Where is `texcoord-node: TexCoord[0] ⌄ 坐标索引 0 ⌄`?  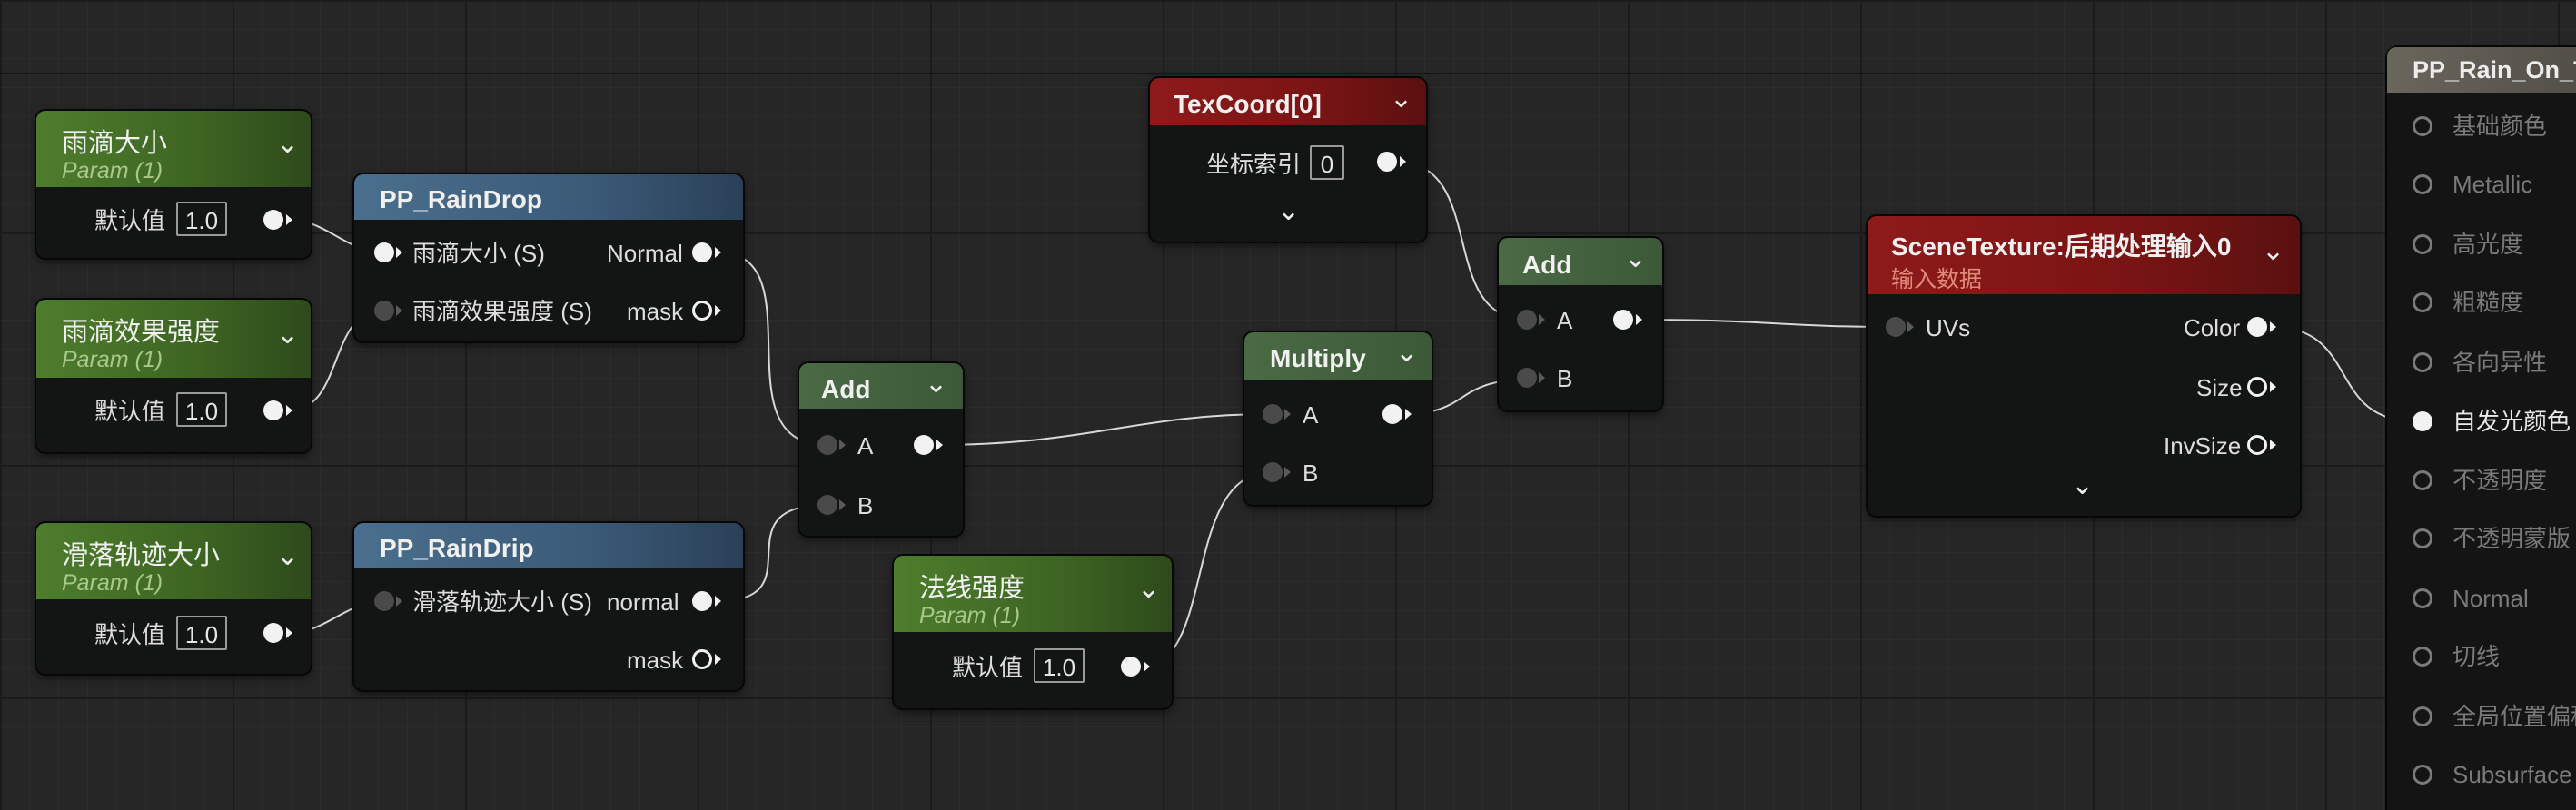 texcoord-node: TexCoord[0] ⌄ 坐标索引 0 ⌄ is located at coordinates (1288, 160).